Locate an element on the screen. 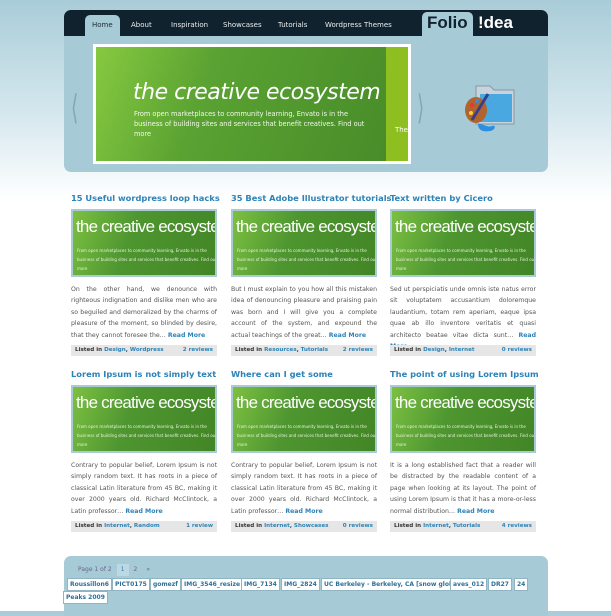 This screenshot has width=611, height=616. chevron-left-icon: ⟨ is located at coordinates (74, 108).